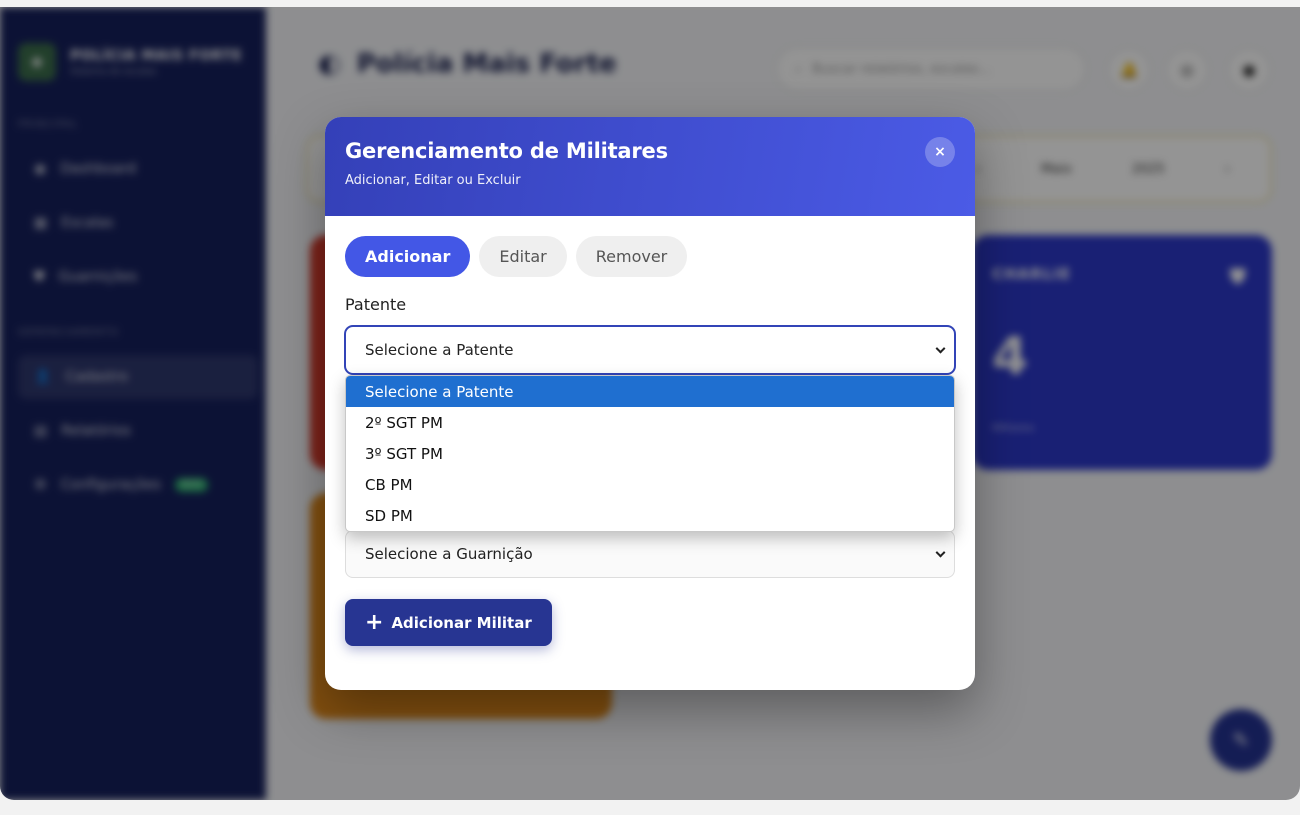 Image resolution: width=1300 pixels, height=815 pixels. I want to click on dropdown-option: CB PM, so click(650, 484).